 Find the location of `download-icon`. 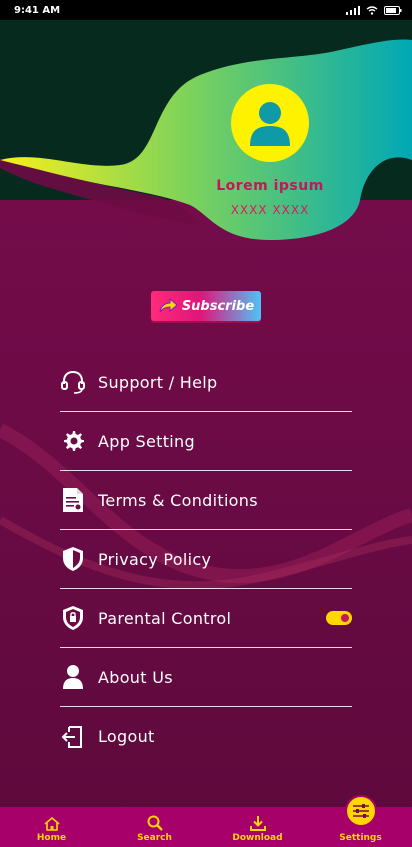

download-icon is located at coordinates (257, 823).